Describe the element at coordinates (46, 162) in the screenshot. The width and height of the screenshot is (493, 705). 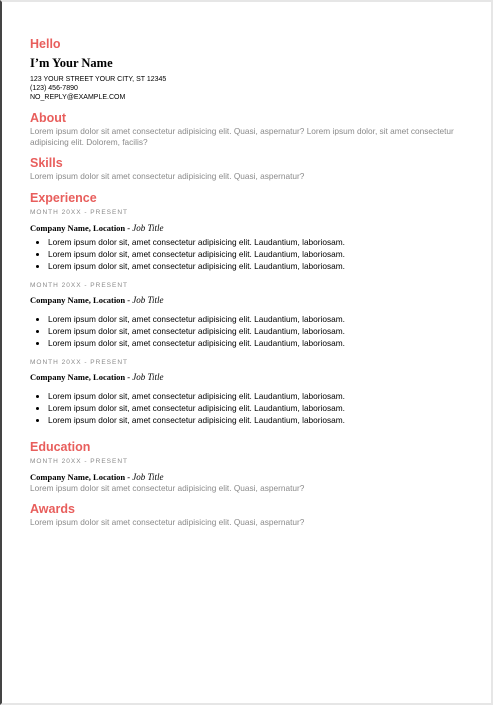
I see `skills-heading: Skills` at that location.